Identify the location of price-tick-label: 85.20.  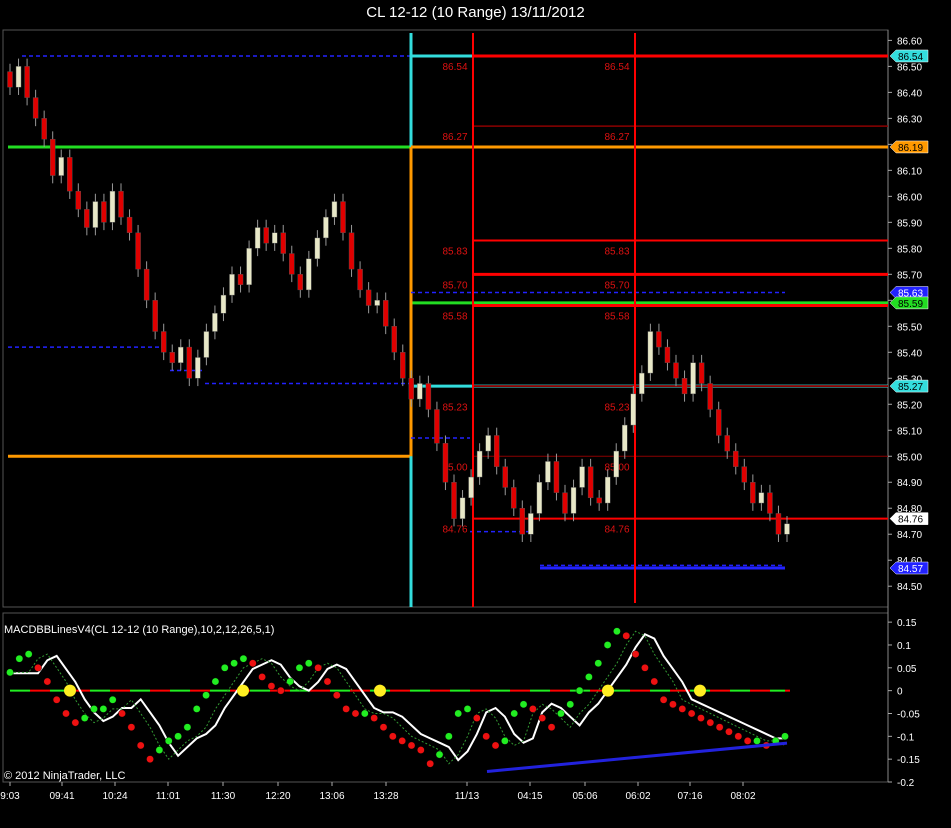
(909, 405).